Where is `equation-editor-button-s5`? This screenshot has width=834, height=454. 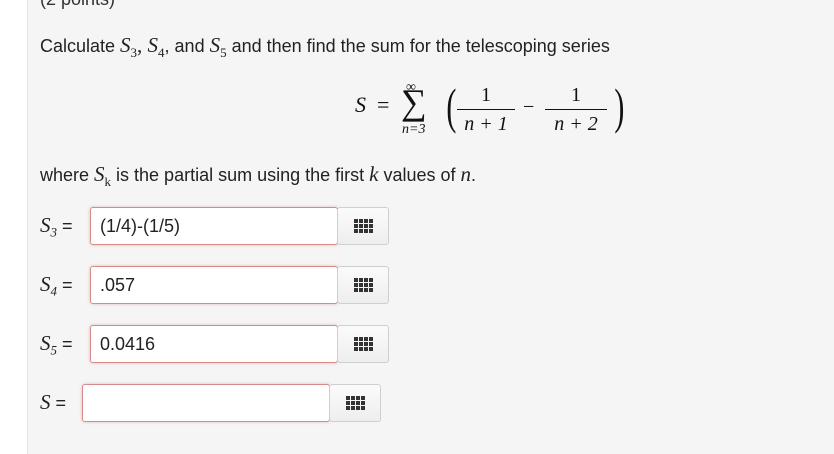
equation-editor-button-s5 is located at coordinates (363, 344).